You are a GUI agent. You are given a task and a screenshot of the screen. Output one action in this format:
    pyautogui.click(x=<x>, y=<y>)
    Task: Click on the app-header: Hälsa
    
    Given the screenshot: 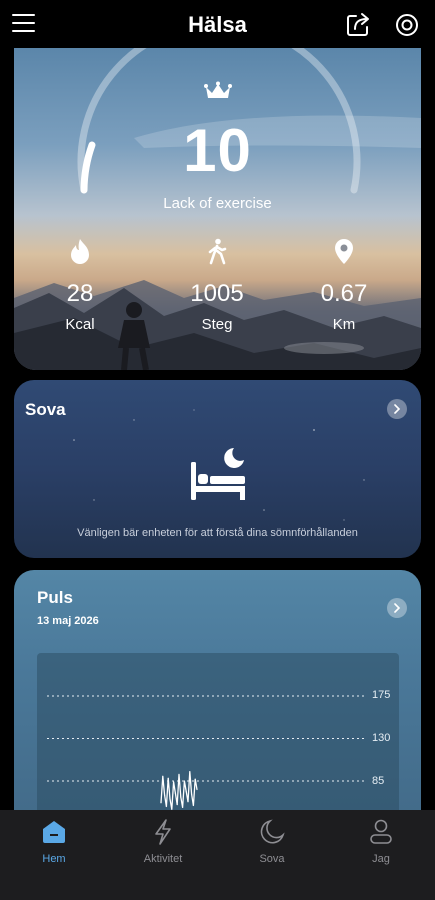 What is the action you would take?
    pyautogui.click(x=217, y=25)
    